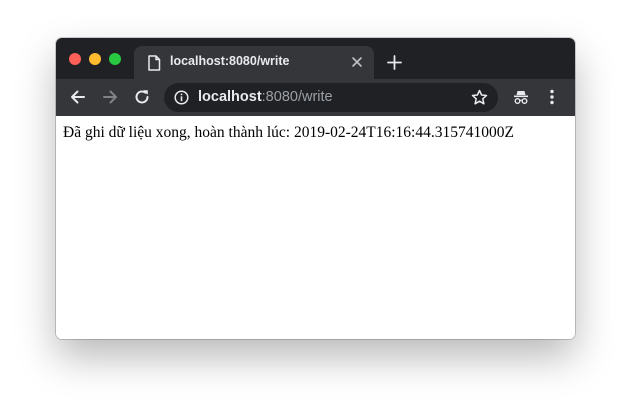 The image size is (631, 414). Describe the element at coordinates (230, 97) in the screenshot. I see `url-host: localhost` at that location.